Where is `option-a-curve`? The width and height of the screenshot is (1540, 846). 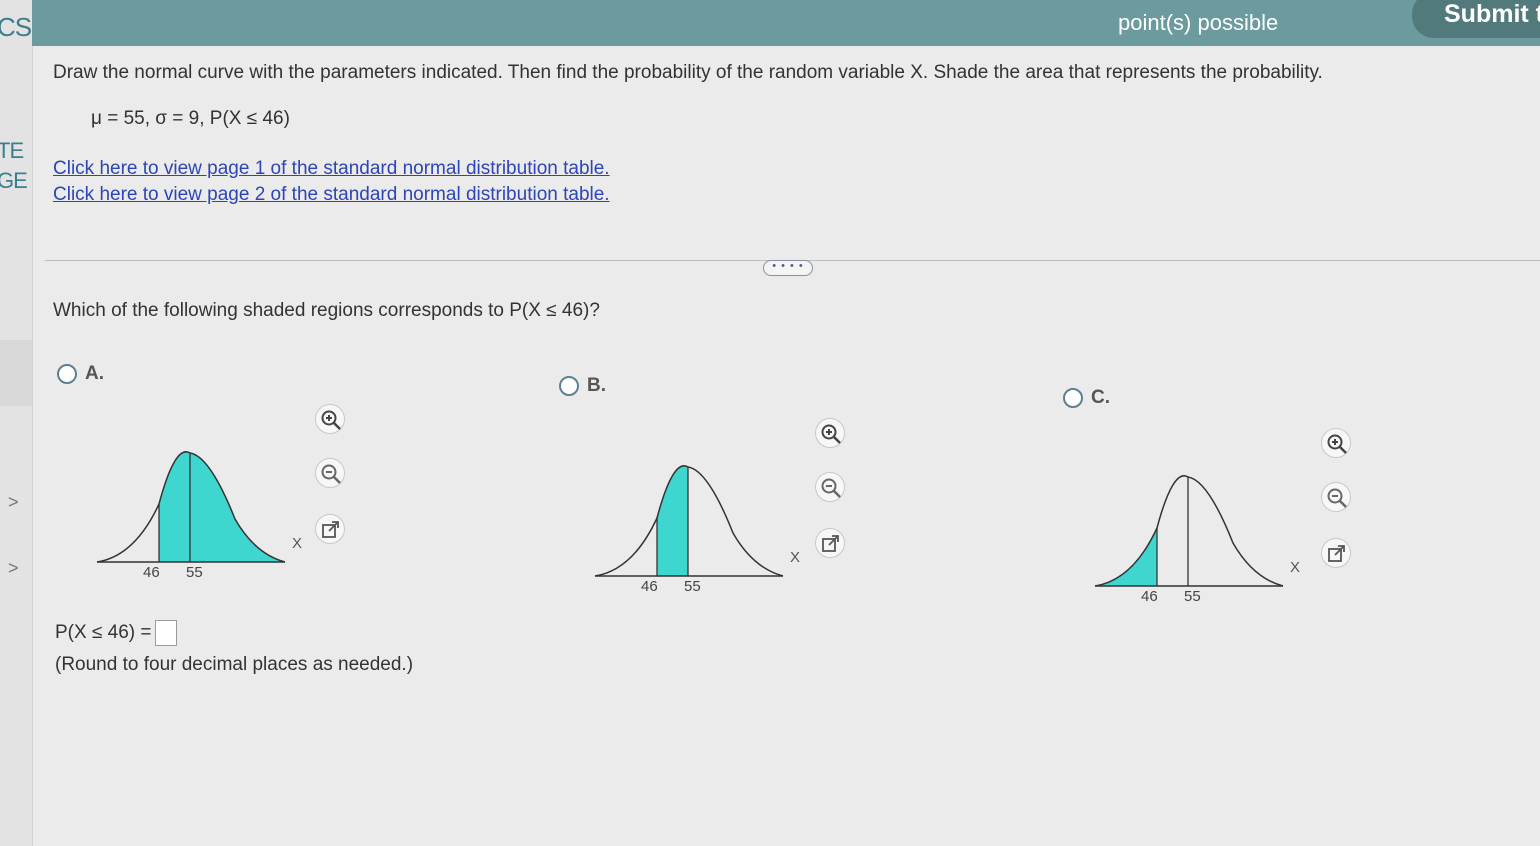
option-a-curve is located at coordinates (191, 507).